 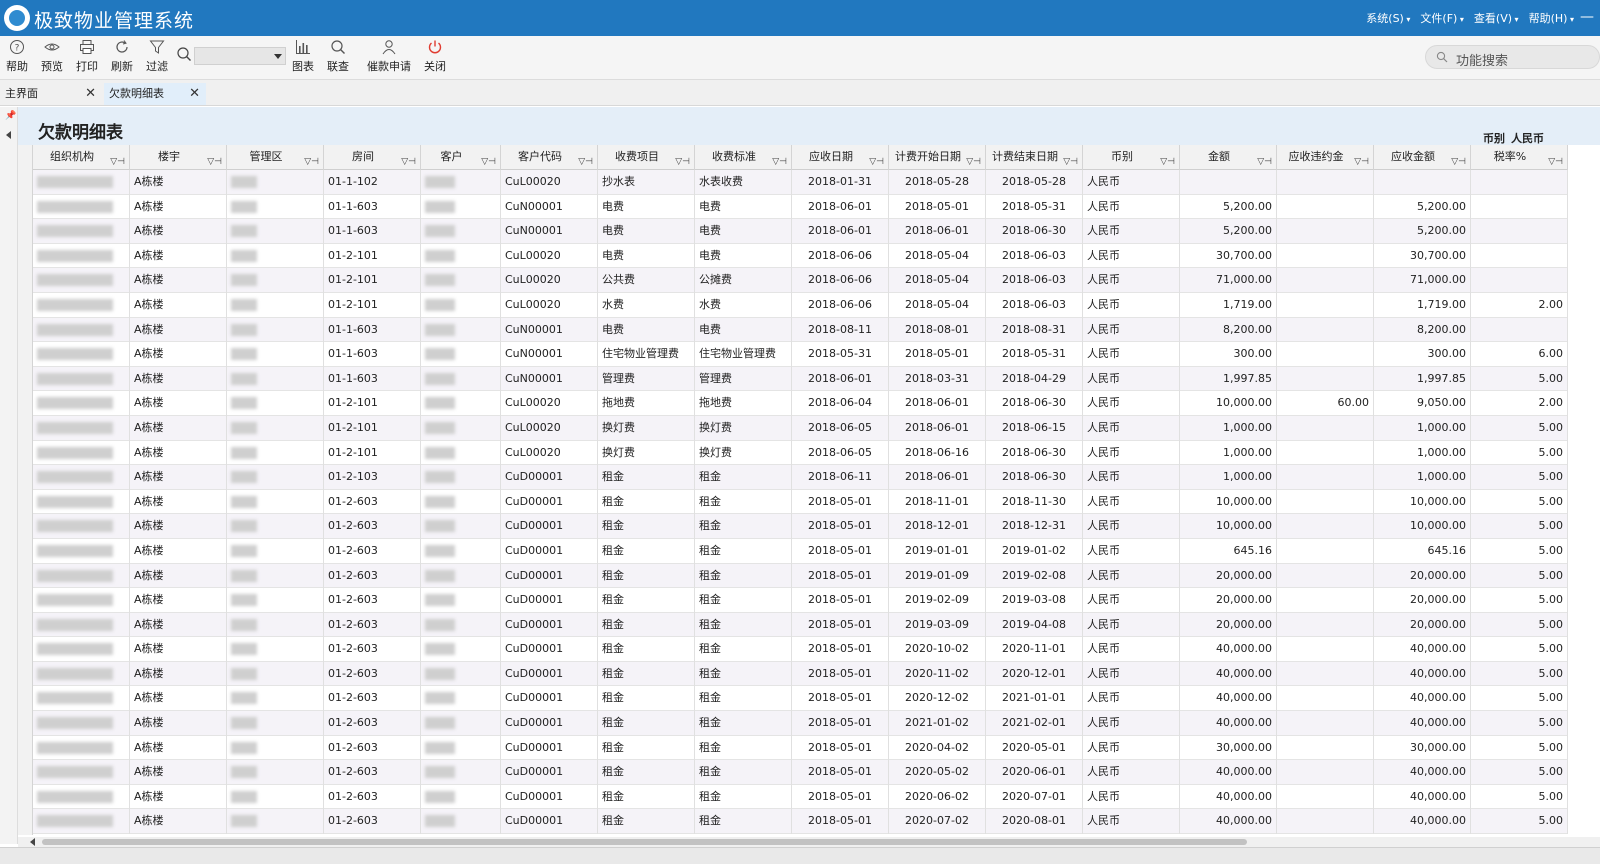 What do you see at coordinates (1587, 17) in the screenshot?
I see `minimize-button: —` at bounding box center [1587, 17].